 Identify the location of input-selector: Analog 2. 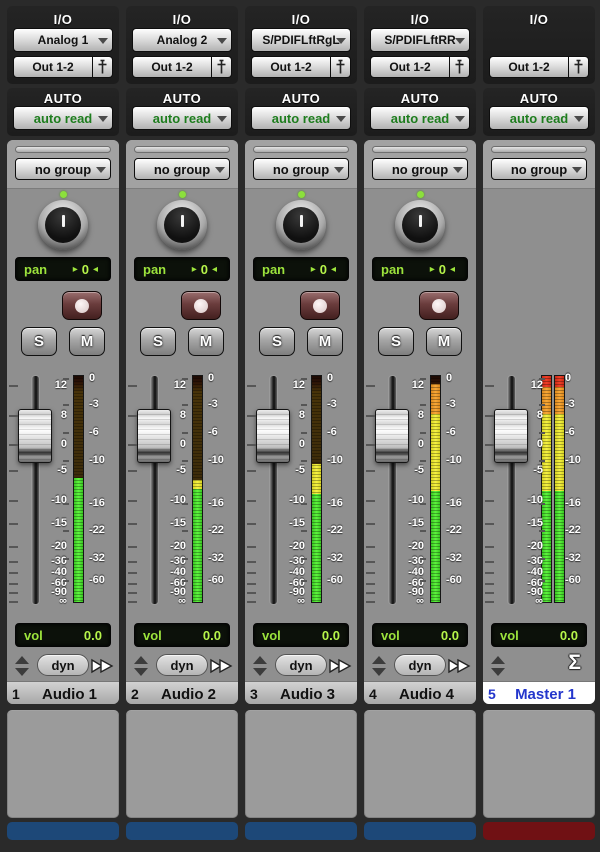
(182, 40).